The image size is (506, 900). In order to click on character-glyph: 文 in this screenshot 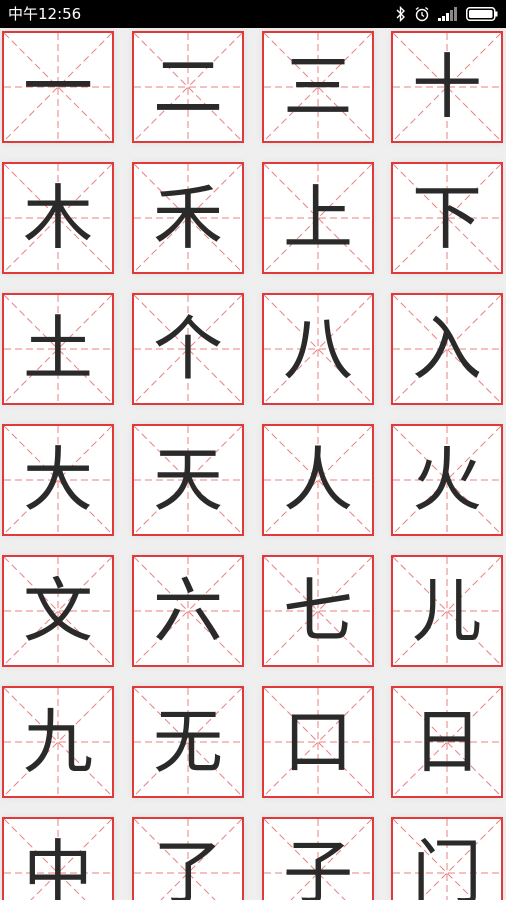, I will do `click(58, 611)`.